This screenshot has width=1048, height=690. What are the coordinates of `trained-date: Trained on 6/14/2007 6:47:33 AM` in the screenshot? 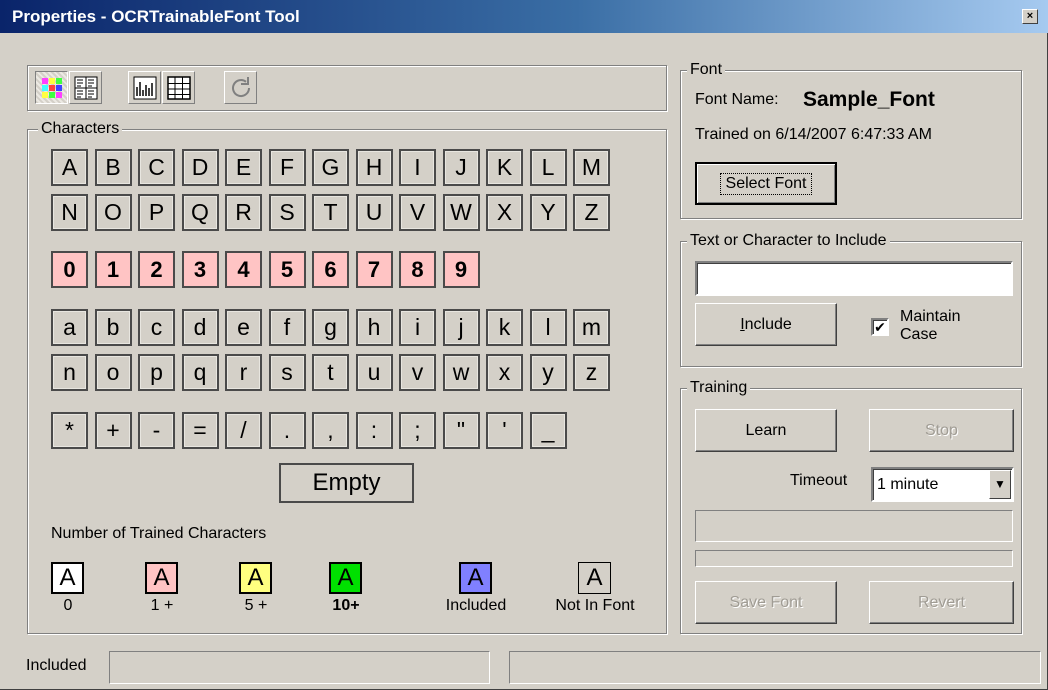 It's located at (813, 134).